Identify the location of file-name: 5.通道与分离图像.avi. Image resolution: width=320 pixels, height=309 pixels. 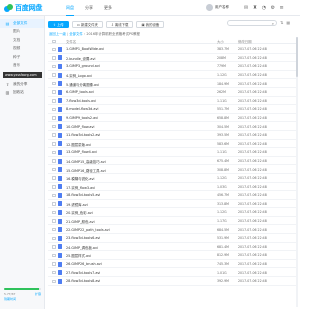
(82, 84).